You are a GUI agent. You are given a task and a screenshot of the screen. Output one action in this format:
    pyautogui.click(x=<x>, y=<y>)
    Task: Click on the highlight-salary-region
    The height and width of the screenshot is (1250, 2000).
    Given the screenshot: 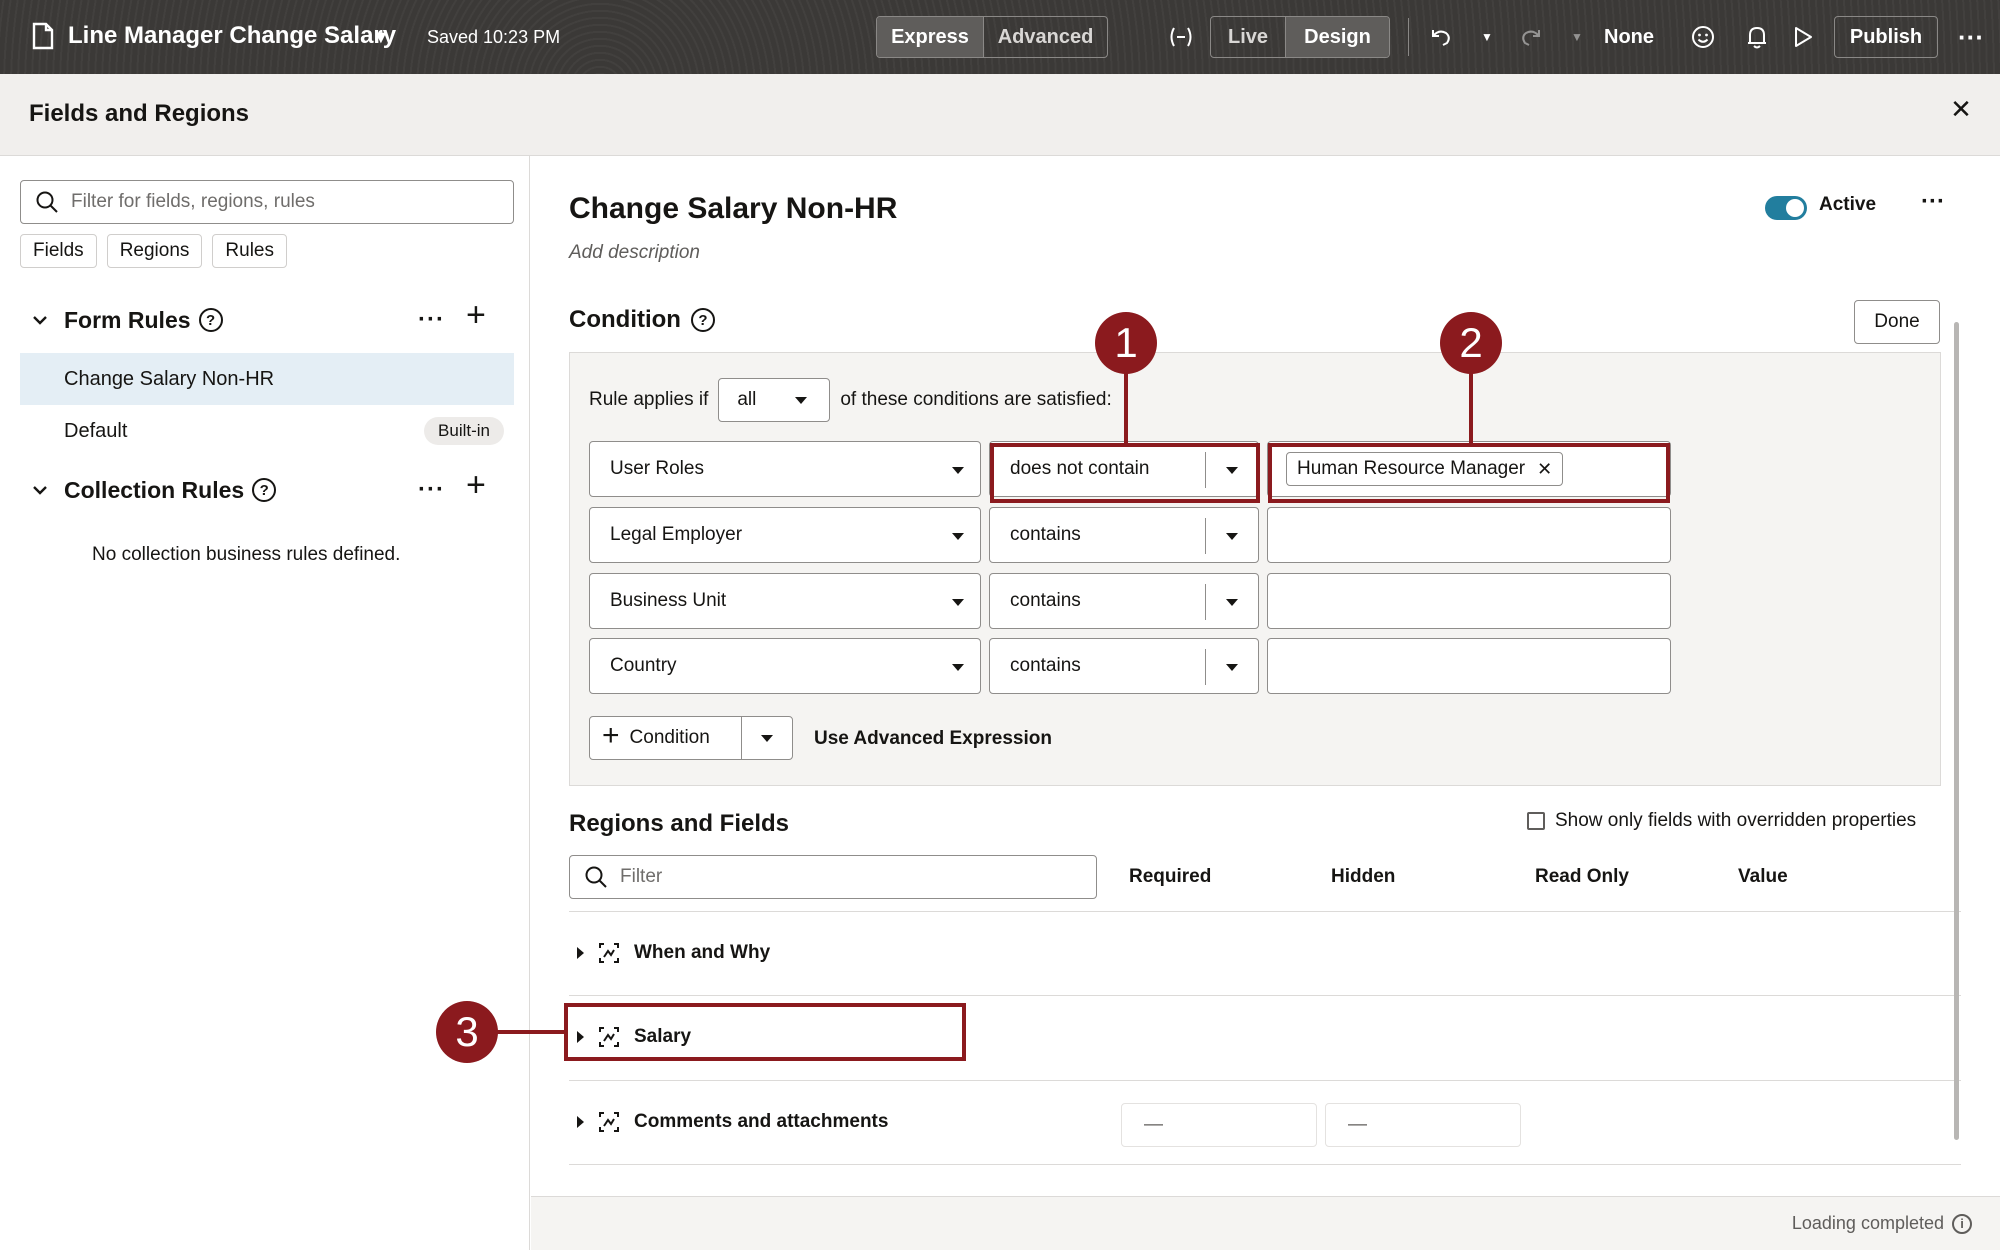 What is the action you would take?
    pyautogui.click(x=765, y=1032)
    